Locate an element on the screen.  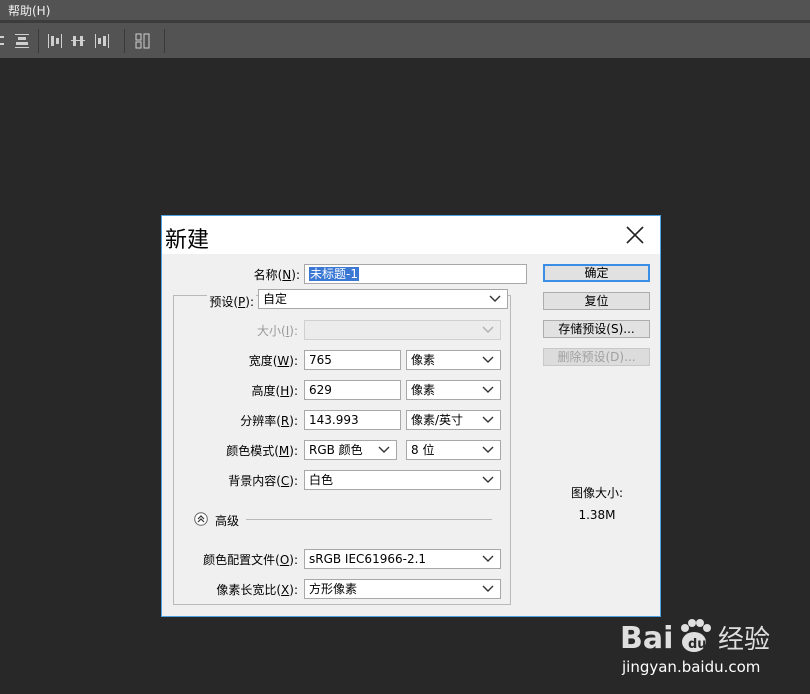
background-label: 背景内容(C): is located at coordinates (263, 481).